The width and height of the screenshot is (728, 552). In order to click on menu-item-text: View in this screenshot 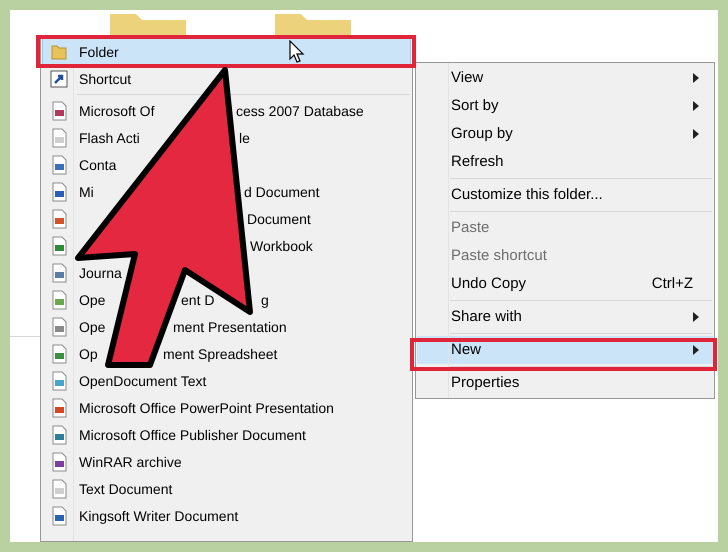, I will do `click(467, 78)`.